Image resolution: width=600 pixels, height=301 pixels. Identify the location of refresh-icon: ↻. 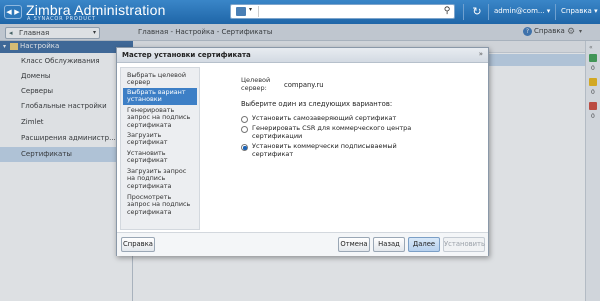
(477, 12).